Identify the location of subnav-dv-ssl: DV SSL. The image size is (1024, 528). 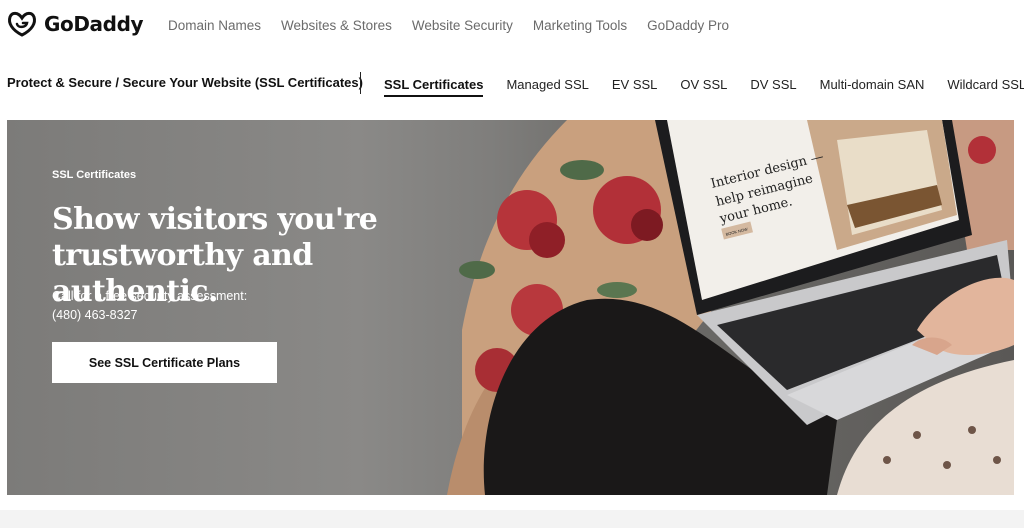
(773, 87).